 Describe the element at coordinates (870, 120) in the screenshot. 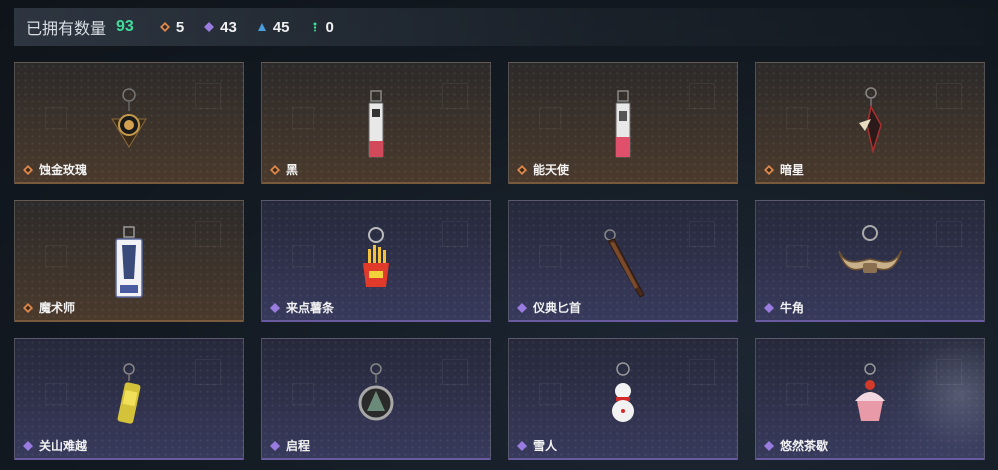

I see `dark-star-charm-icon` at that location.